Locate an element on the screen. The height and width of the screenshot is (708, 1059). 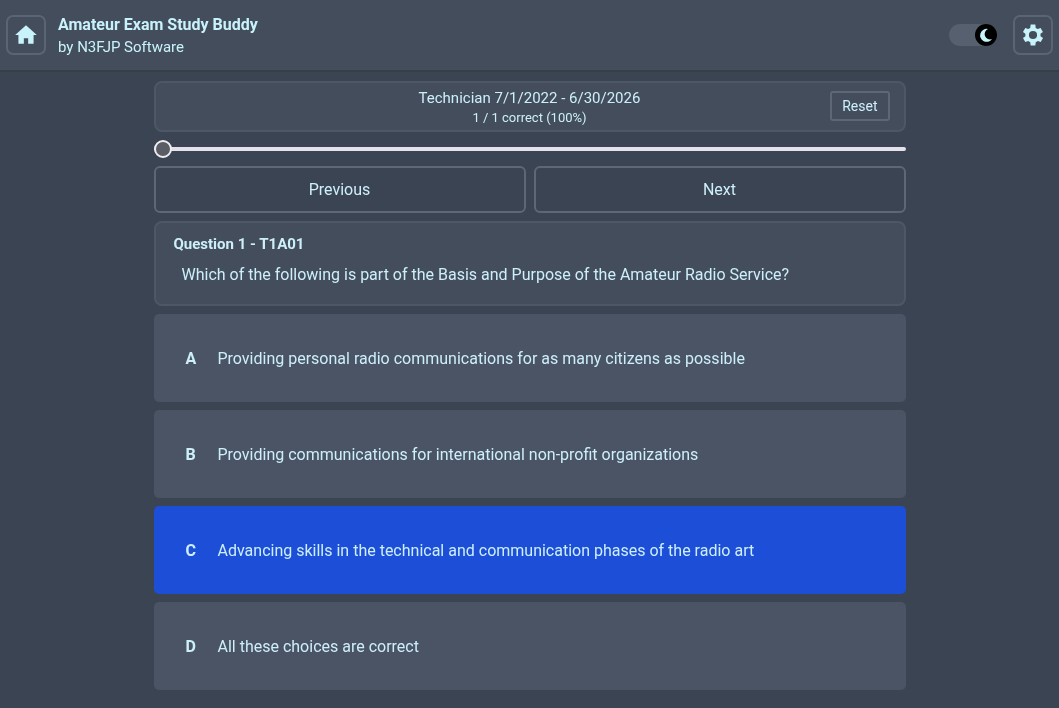
home-button is located at coordinates (26, 35).